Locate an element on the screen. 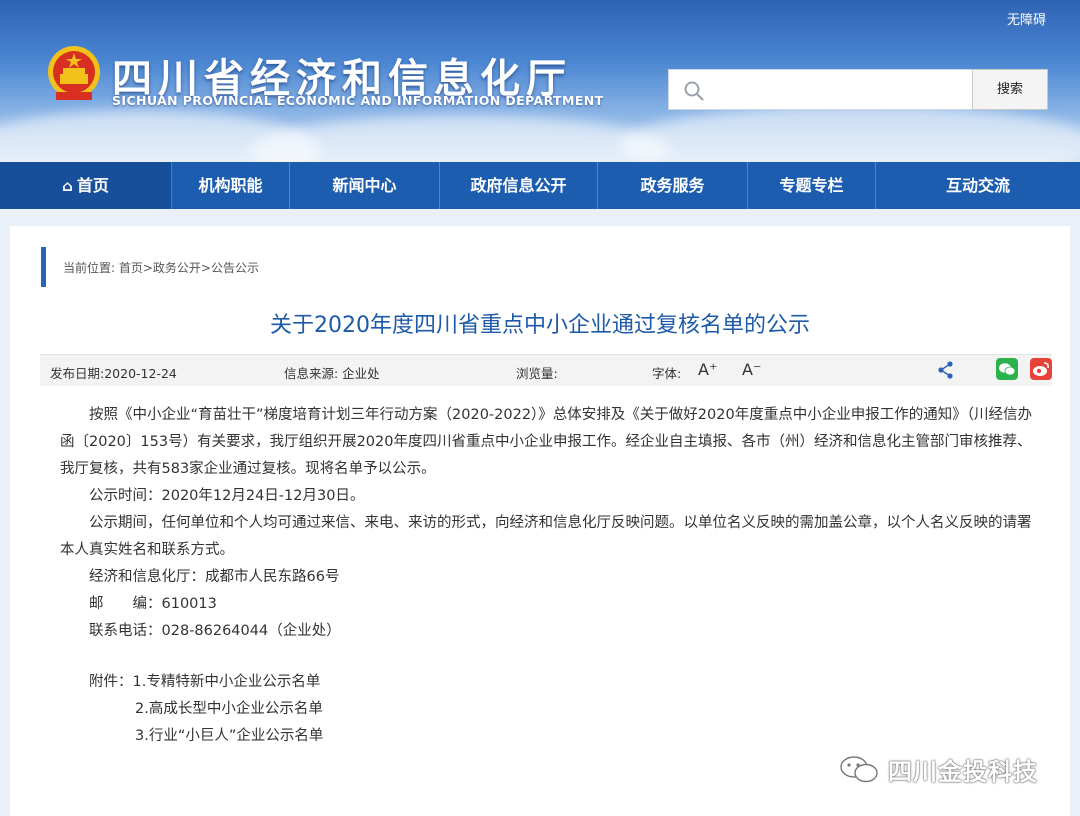 The height and width of the screenshot is (816, 1080). search-button: 搜索 is located at coordinates (1010, 89).